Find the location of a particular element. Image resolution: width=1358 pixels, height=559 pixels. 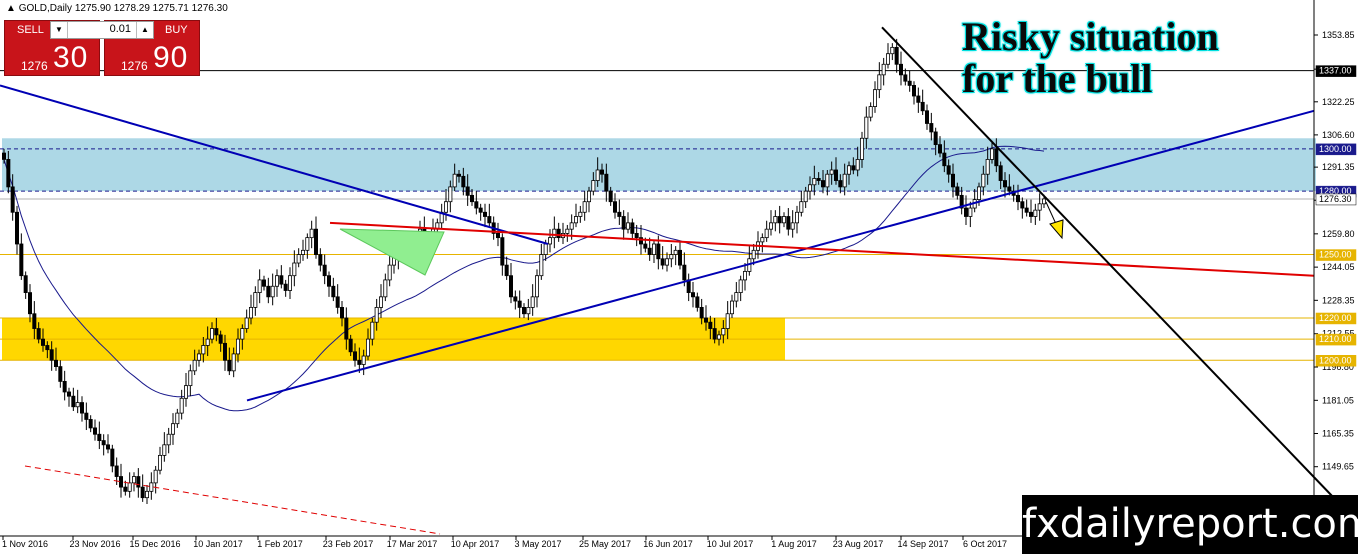

collapse-triangle-icon: ▲ is located at coordinates (11, 8).